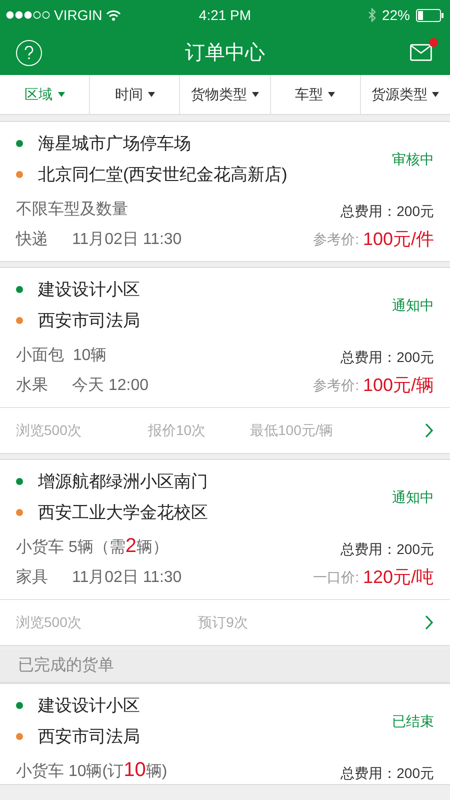 The image size is (450, 800). I want to click on price-label: 一口价:, so click(336, 577).